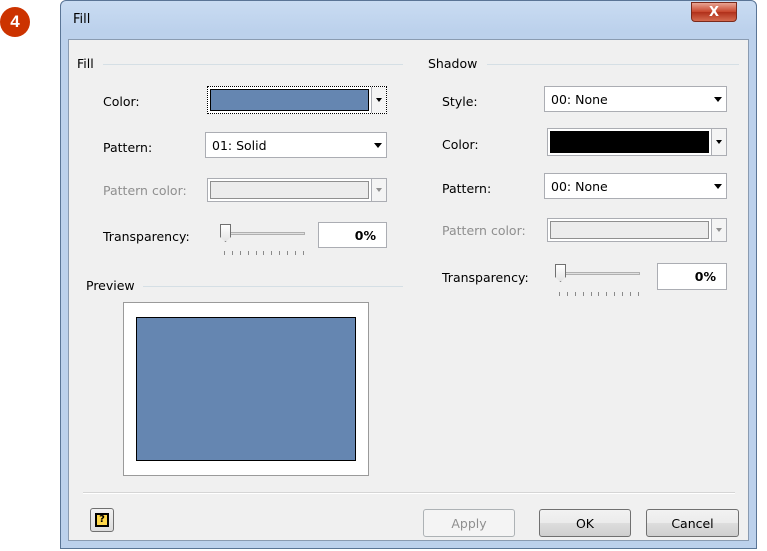  What do you see at coordinates (409, 493) in the screenshot?
I see `footer-separator` at bounding box center [409, 493].